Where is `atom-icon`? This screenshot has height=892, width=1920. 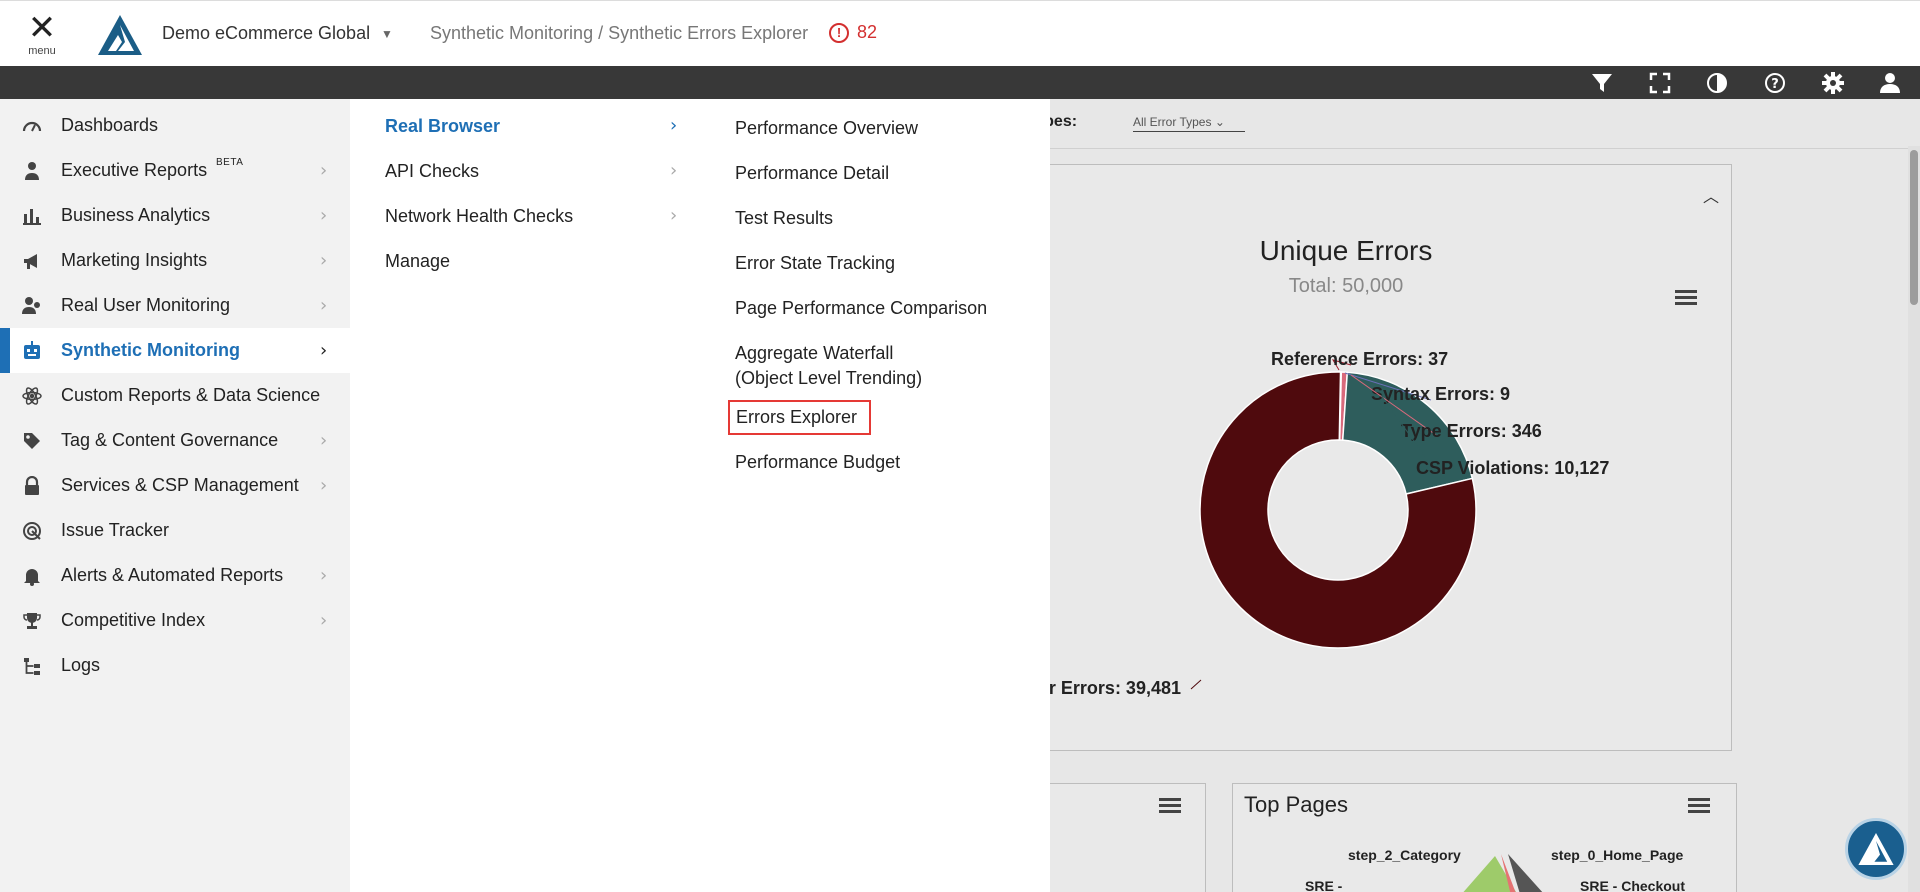 atom-icon is located at coordinates (32, 396).